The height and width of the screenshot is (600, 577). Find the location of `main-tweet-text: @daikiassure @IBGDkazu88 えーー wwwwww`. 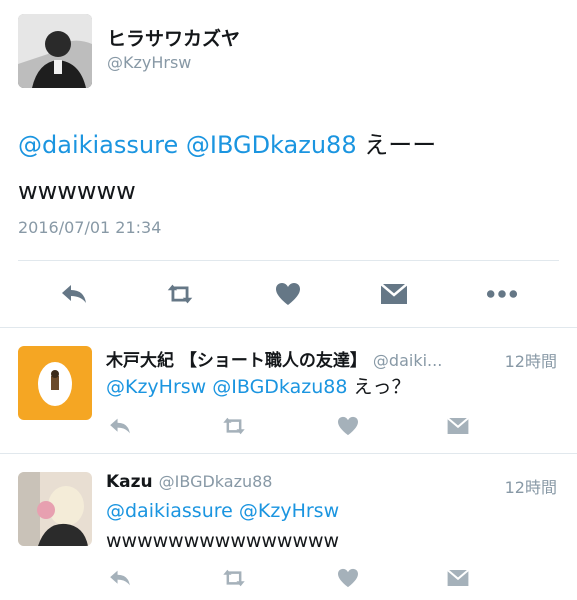

main-tweet-text: @daikiassure @IBGDkazu88 えーー wwwwww is located at coordinates (288, 168).